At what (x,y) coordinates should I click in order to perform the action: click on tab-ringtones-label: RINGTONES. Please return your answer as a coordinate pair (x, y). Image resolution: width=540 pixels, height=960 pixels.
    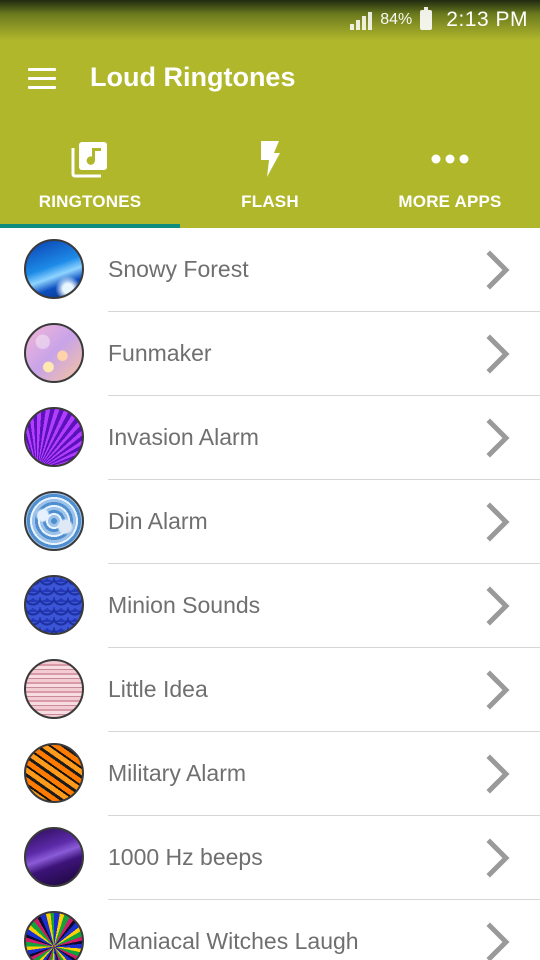
    Looking at the image, I should click on (90, 201).